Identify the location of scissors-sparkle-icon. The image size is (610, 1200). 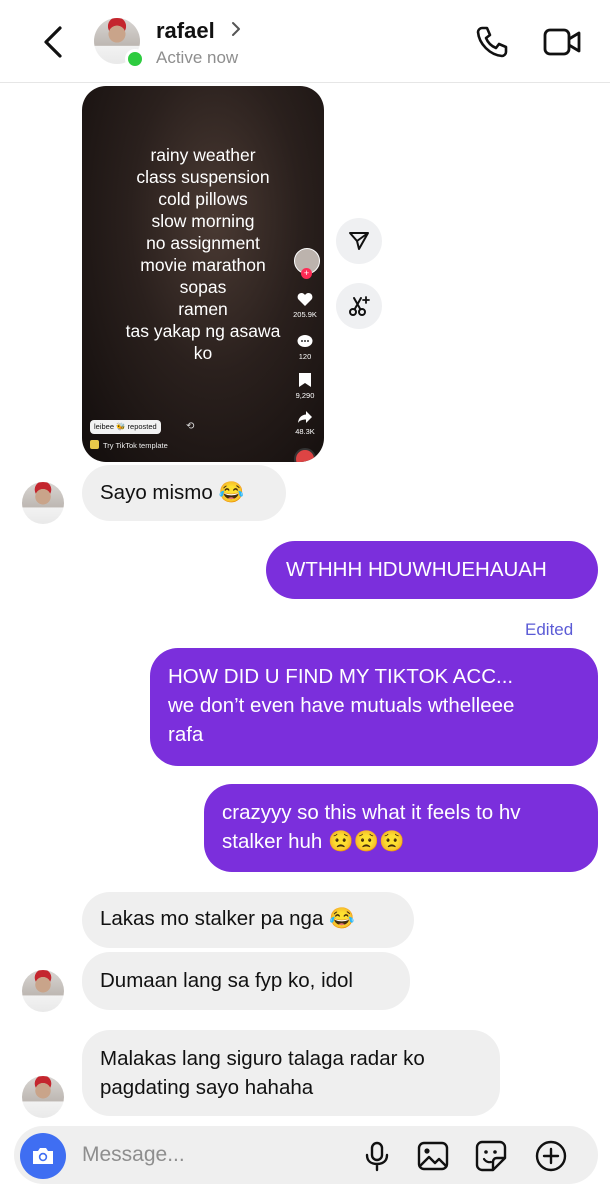
(359, 306).